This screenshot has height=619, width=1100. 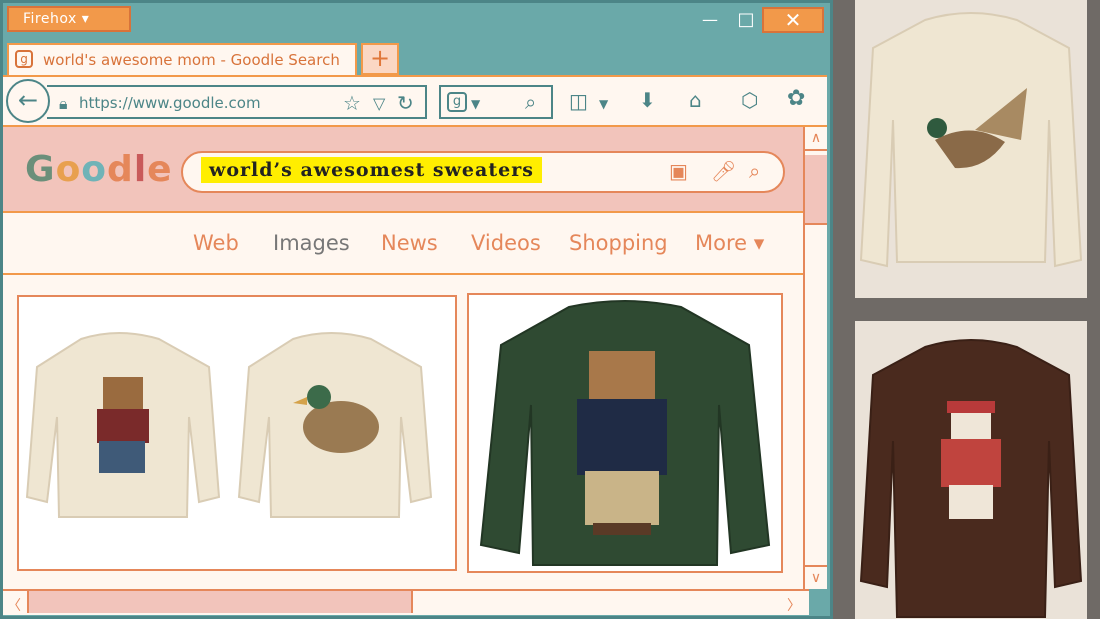 I want to click on logo-letter: d, so click(x=120, y=169).